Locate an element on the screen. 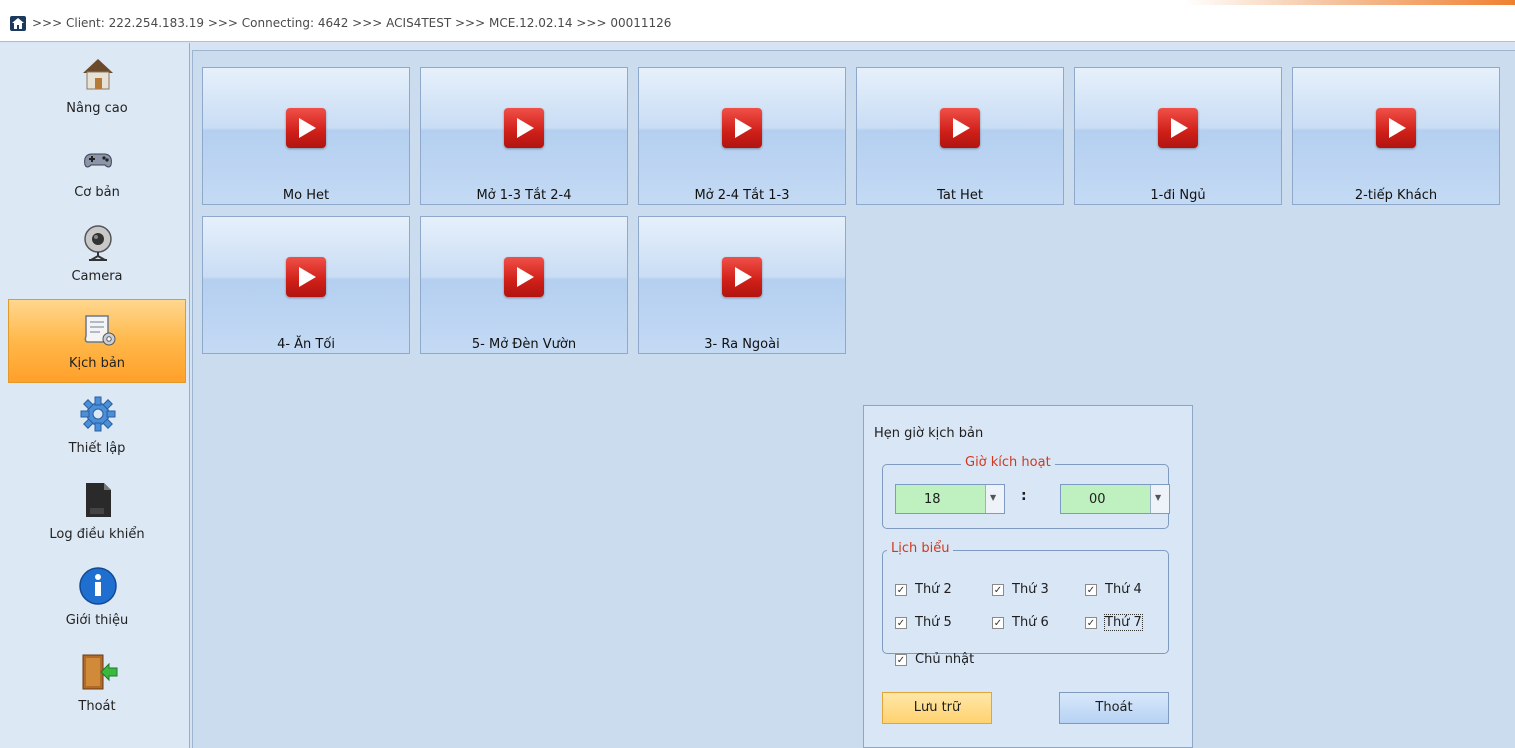 The image size is (1515, 748). scene-tile: 1-đi Ngủ is located at coordinates (1178, 136).